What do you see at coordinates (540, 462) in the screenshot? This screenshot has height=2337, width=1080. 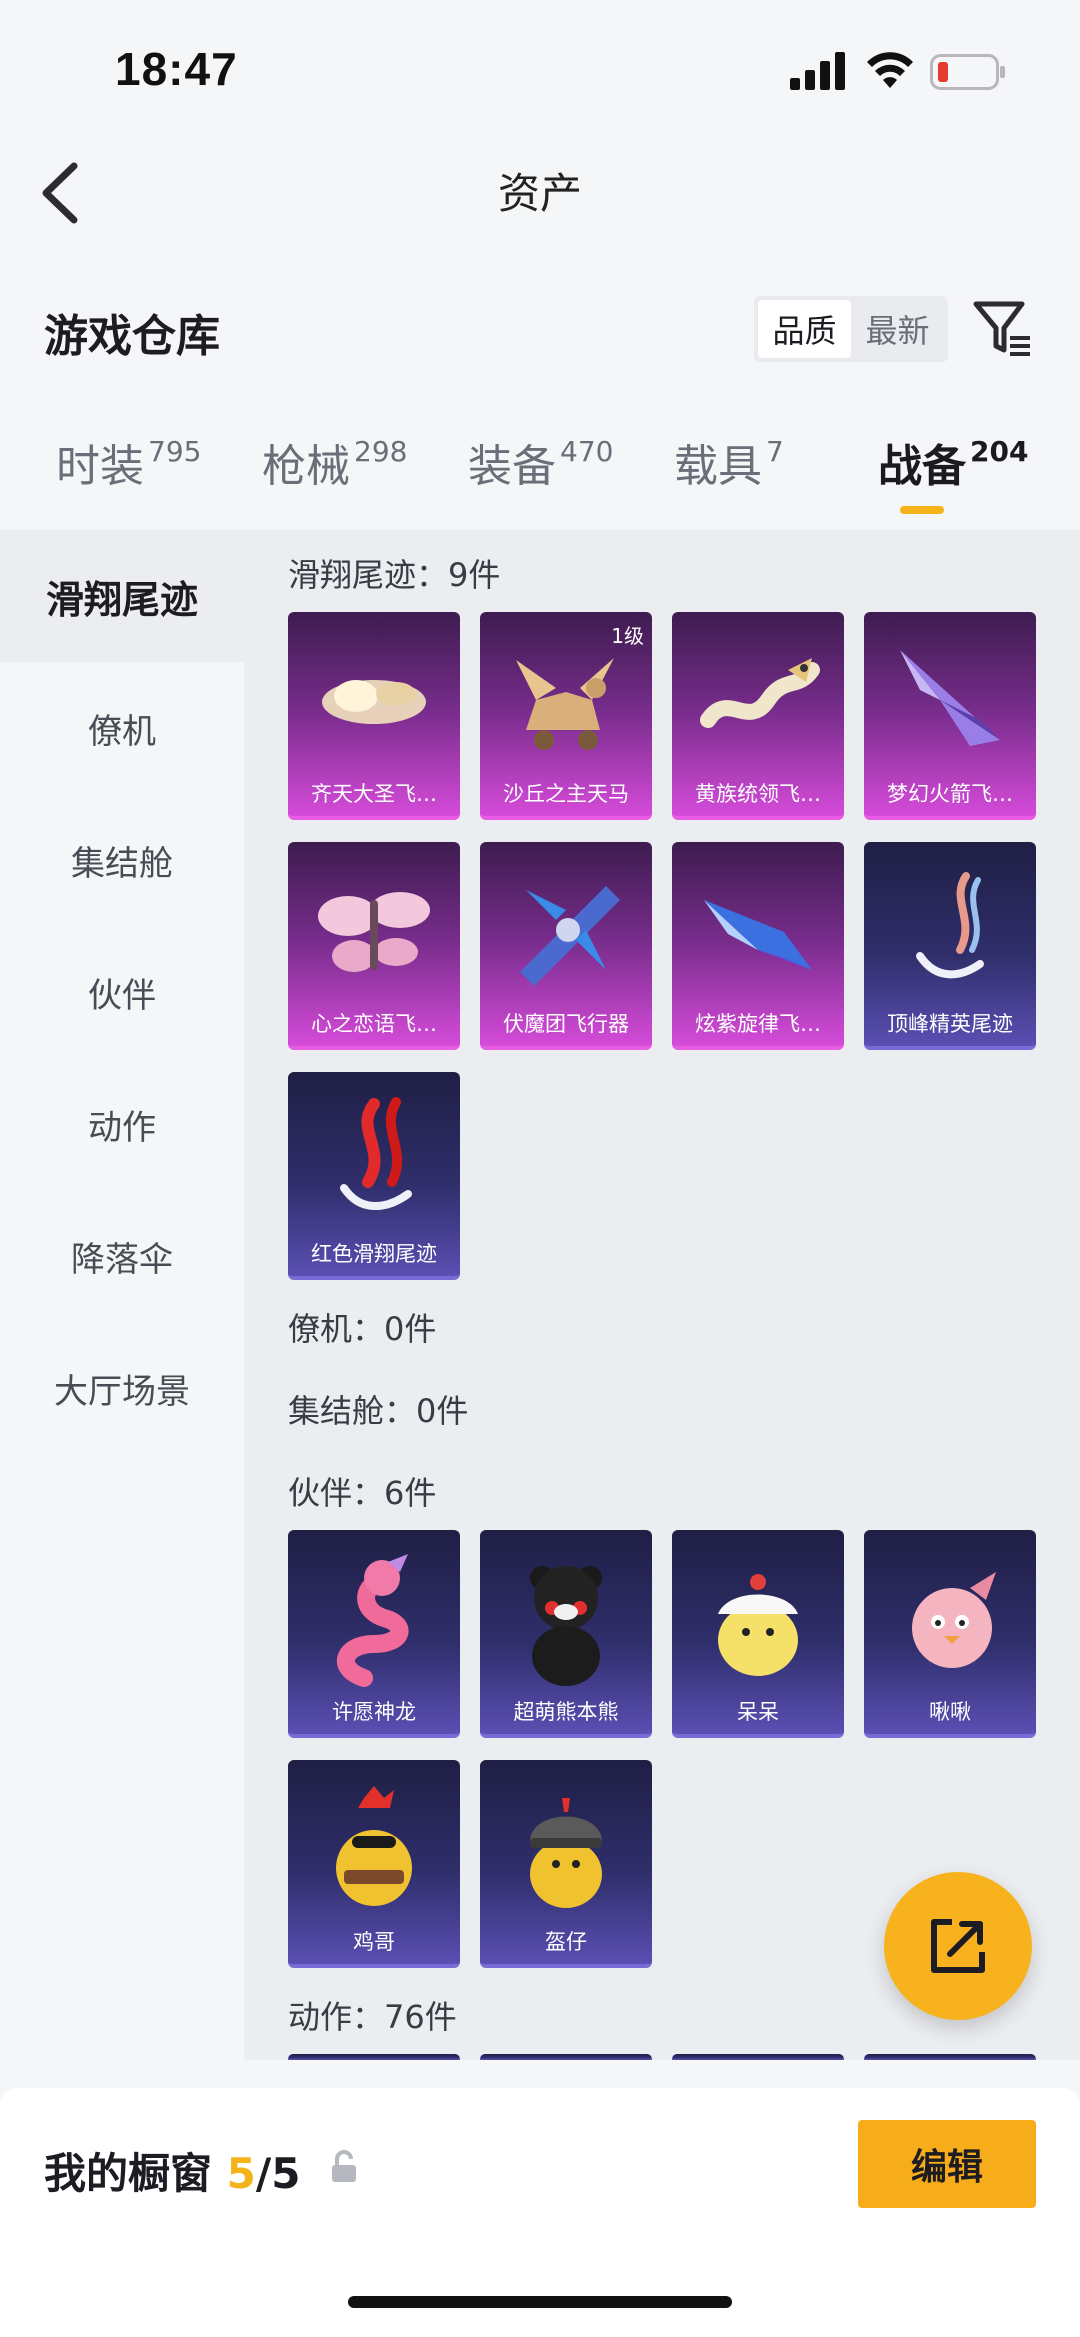 I see `tab-equipment: 装备 470` at bounding box center [540, 462].